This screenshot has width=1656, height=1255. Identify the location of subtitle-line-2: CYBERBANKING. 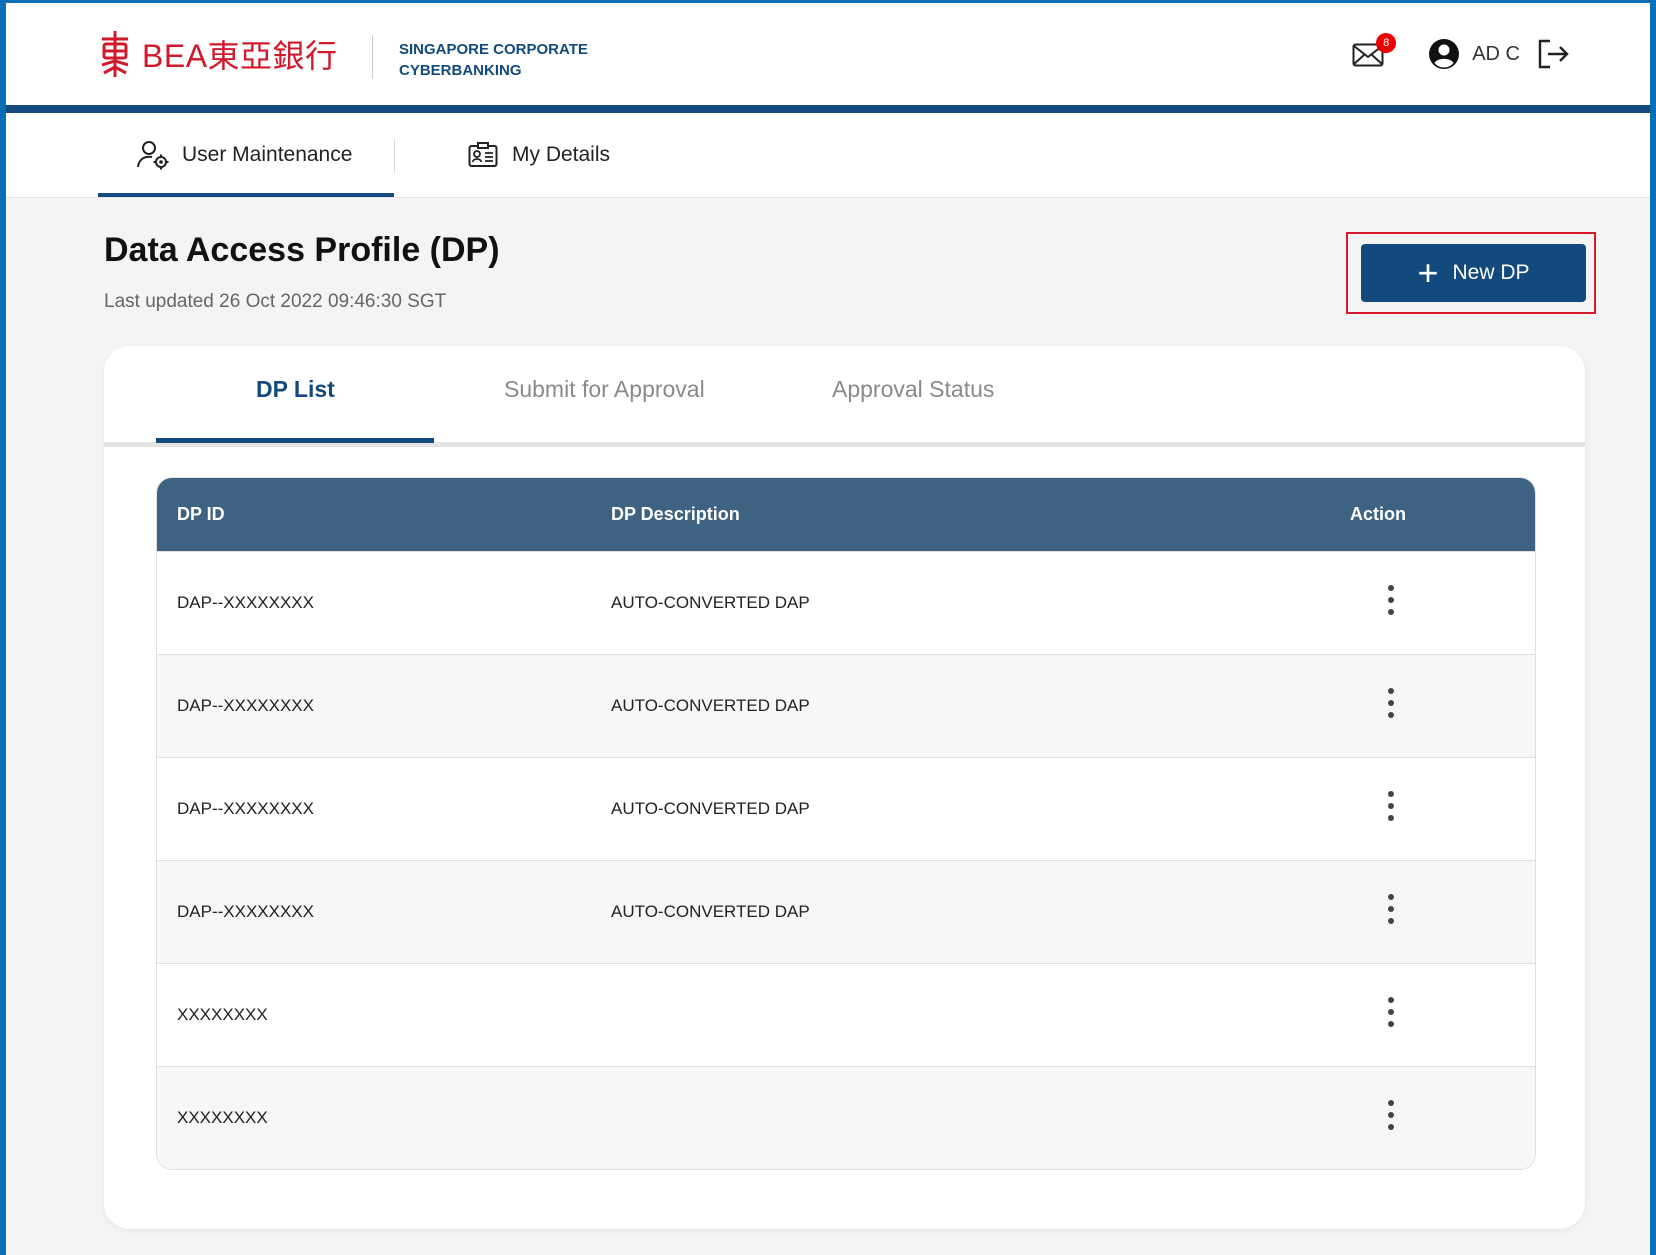
(460, 70).